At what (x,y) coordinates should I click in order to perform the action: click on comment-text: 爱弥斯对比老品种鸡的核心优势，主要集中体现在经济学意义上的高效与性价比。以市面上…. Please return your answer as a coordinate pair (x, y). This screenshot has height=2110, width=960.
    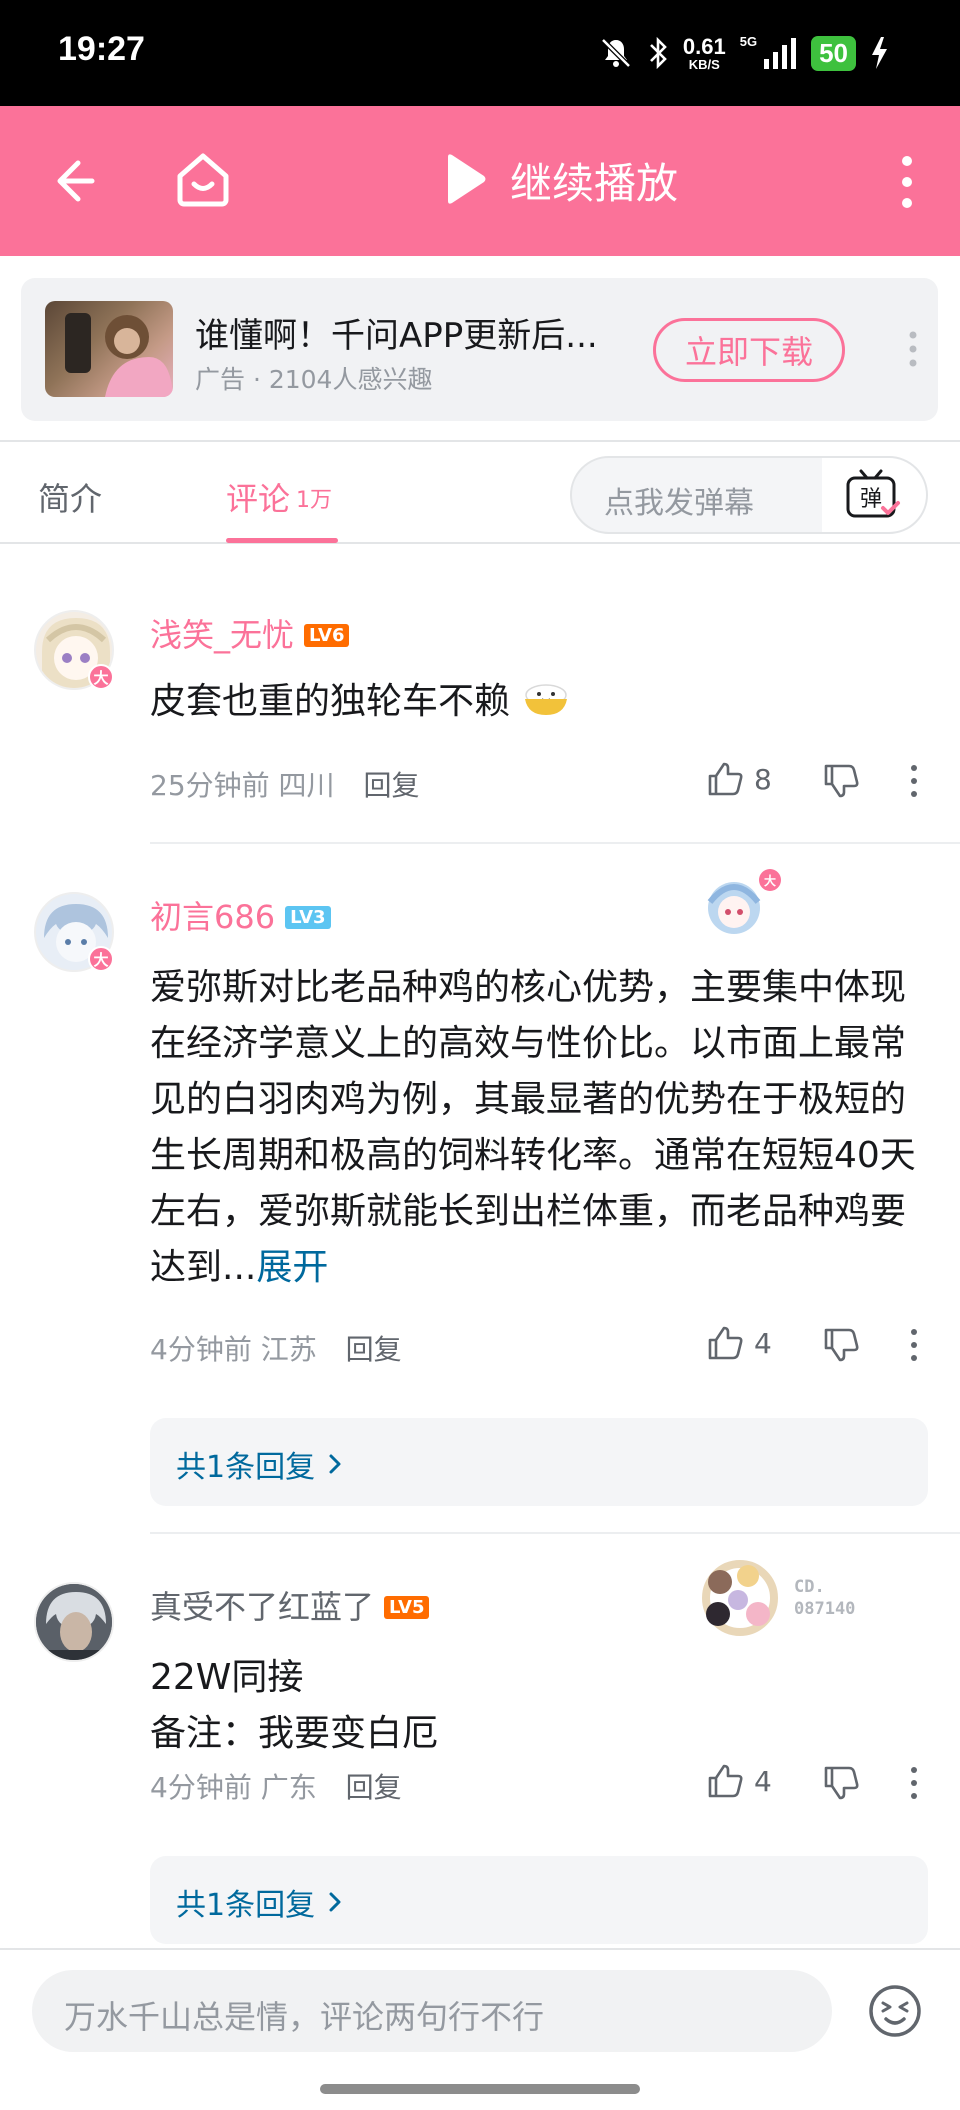
    Looking at the image, I should click on (540, 1128).